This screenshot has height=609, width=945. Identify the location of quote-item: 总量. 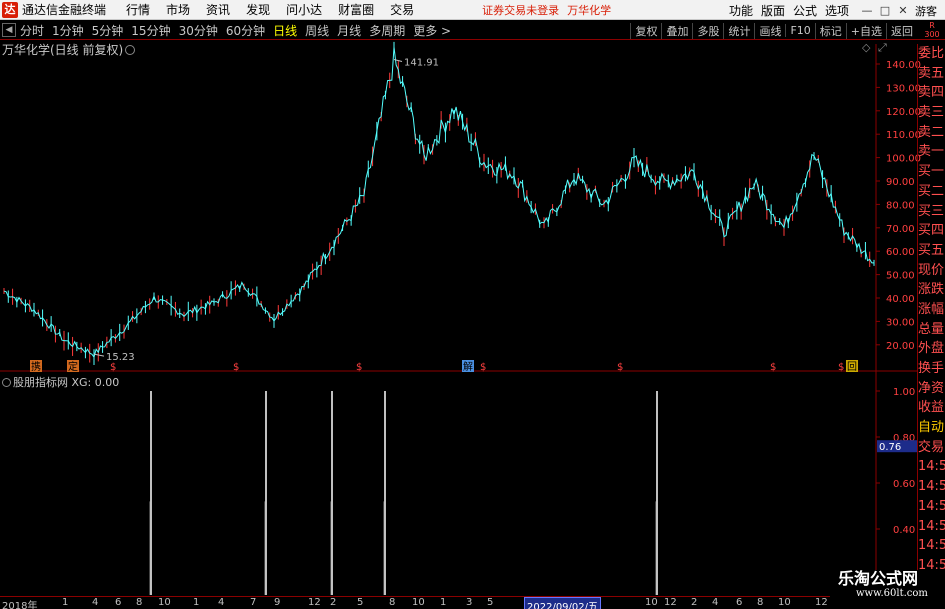
(931, 330).